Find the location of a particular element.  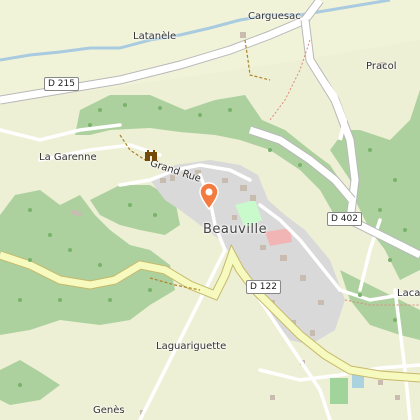

road-shield-d215: D 215 is located at coordinates (61, 84).